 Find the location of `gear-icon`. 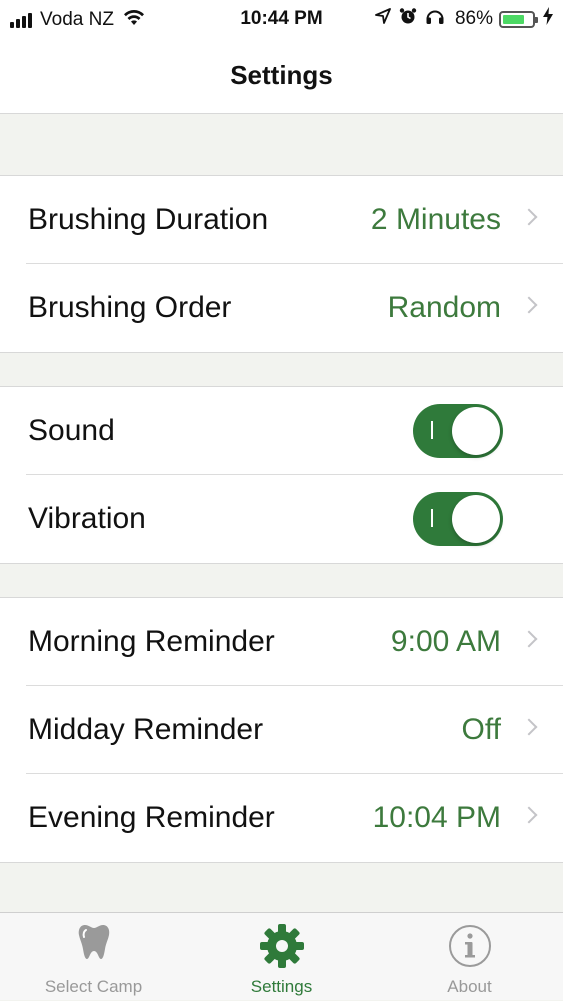

gear-icon is located at coordinates (281, 946).